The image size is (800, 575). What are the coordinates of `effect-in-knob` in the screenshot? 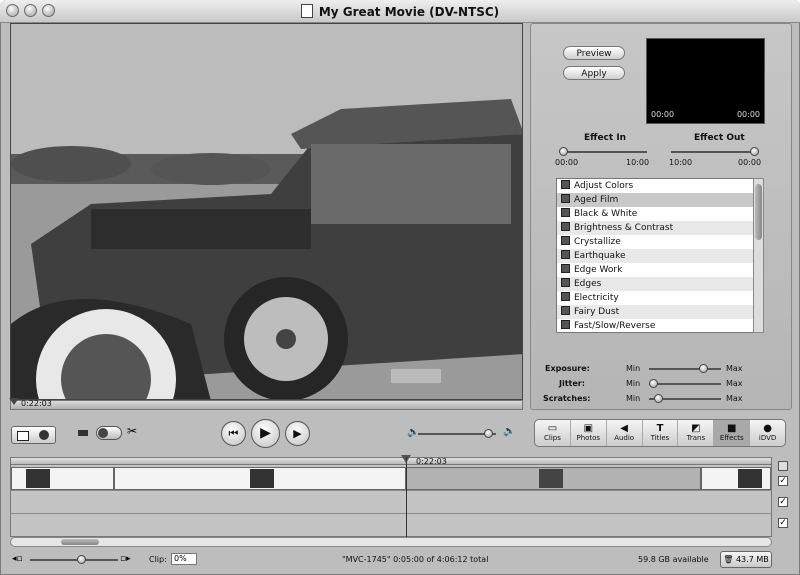 It's located at (563, 151).